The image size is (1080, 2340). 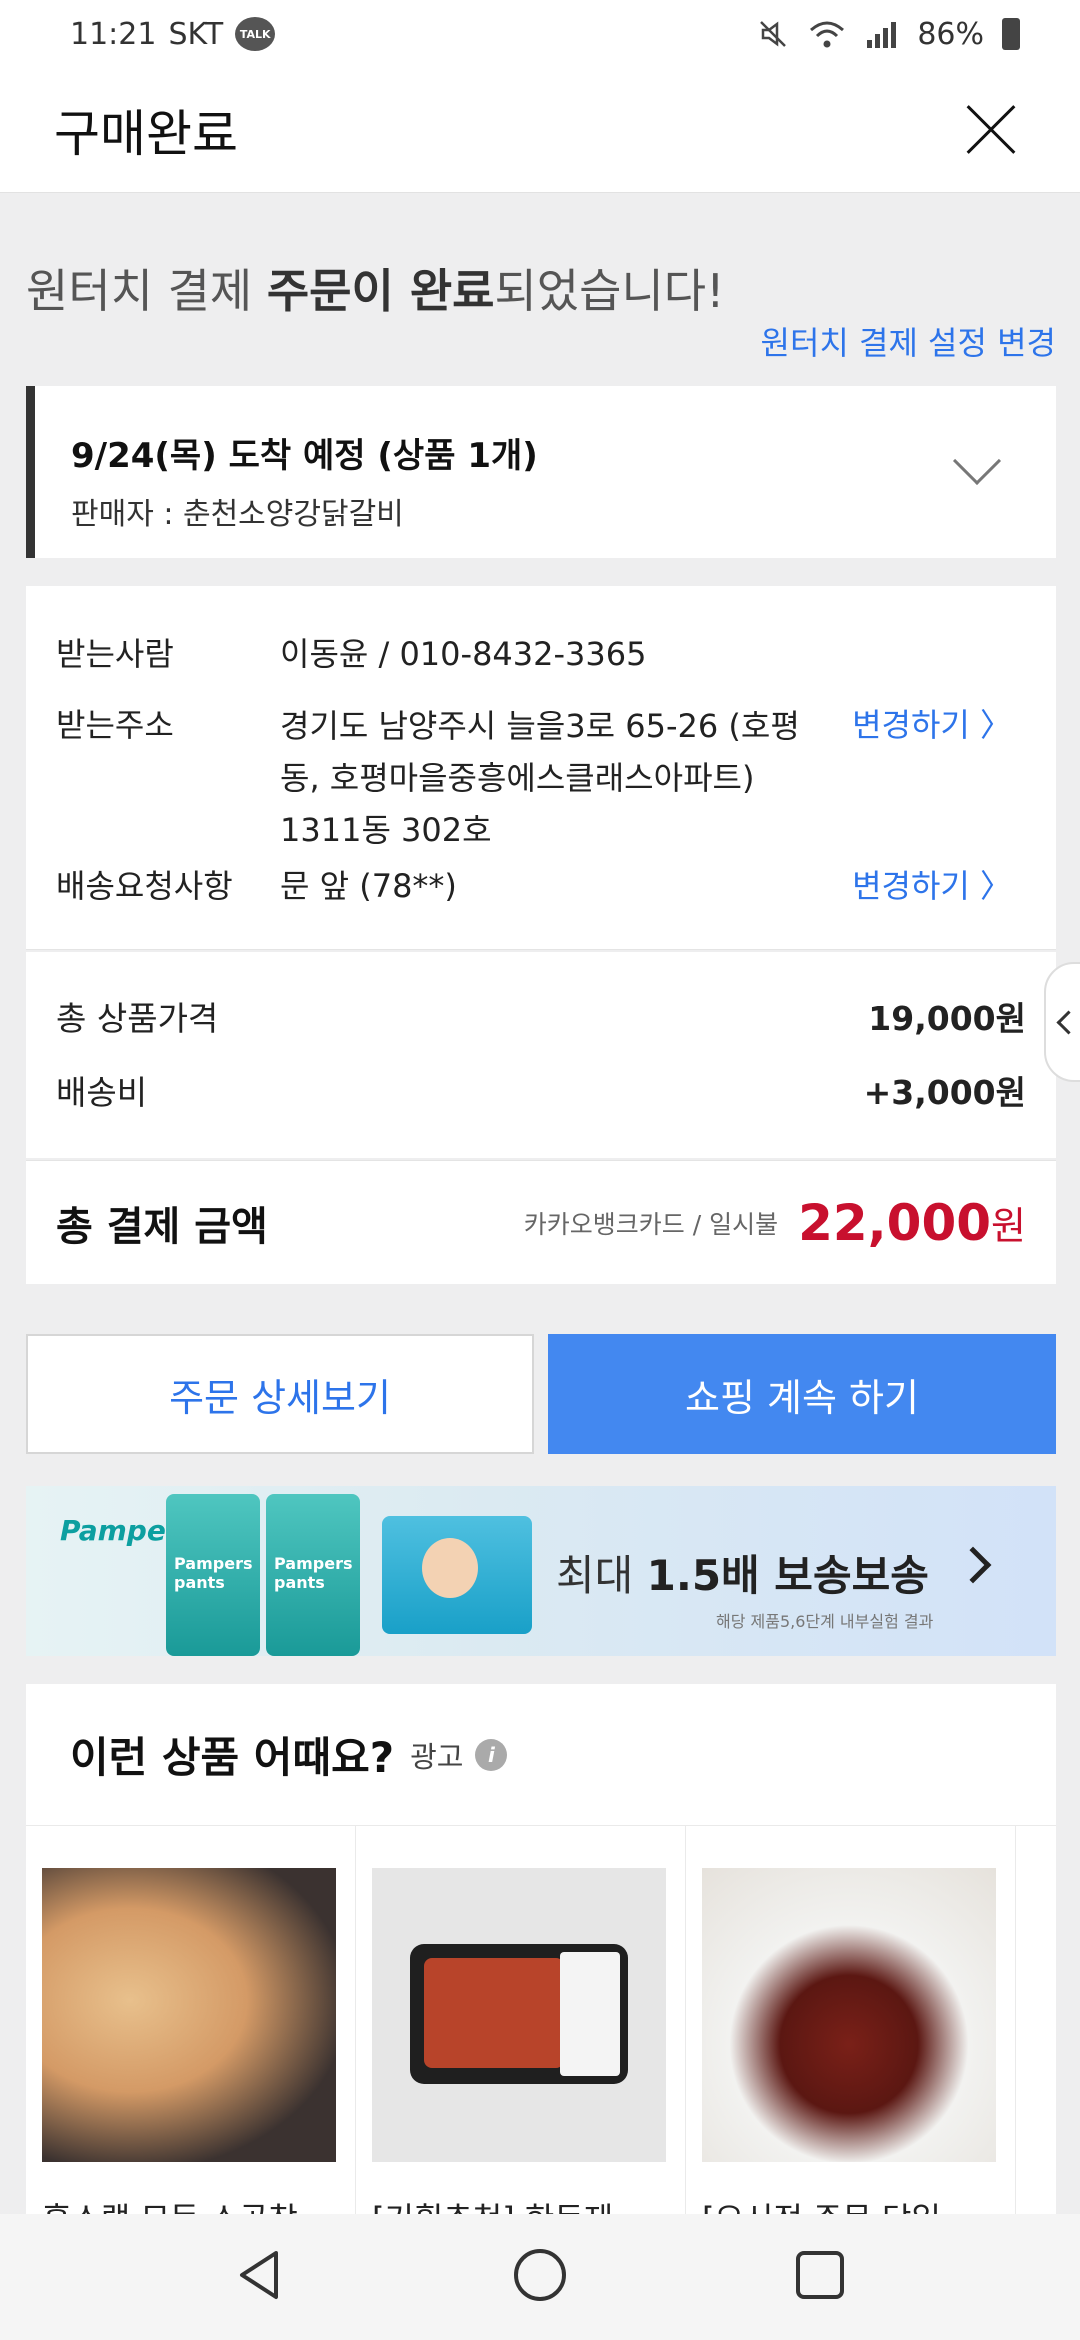 I want to click on product-card: [오시전 주문 당일, so click(x=851, y=2020).